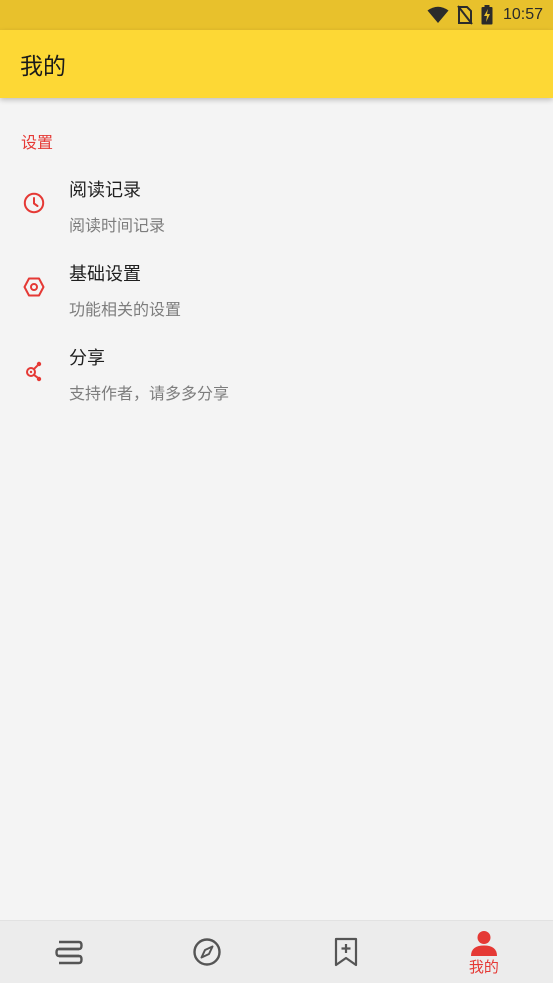 The width and height of the screenshot is (553, 983). What do you see at coordinates (87, 358) in the screenshot?
I see `pref-item-label: 分享` at bounding box center [87, 358].